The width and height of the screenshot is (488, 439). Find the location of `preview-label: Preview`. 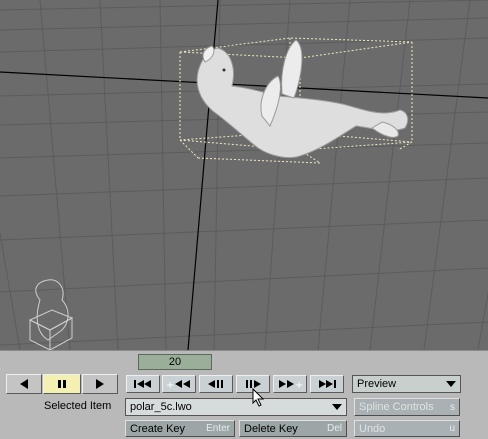

preview-label: Preview is located at coordinates (377, 384).